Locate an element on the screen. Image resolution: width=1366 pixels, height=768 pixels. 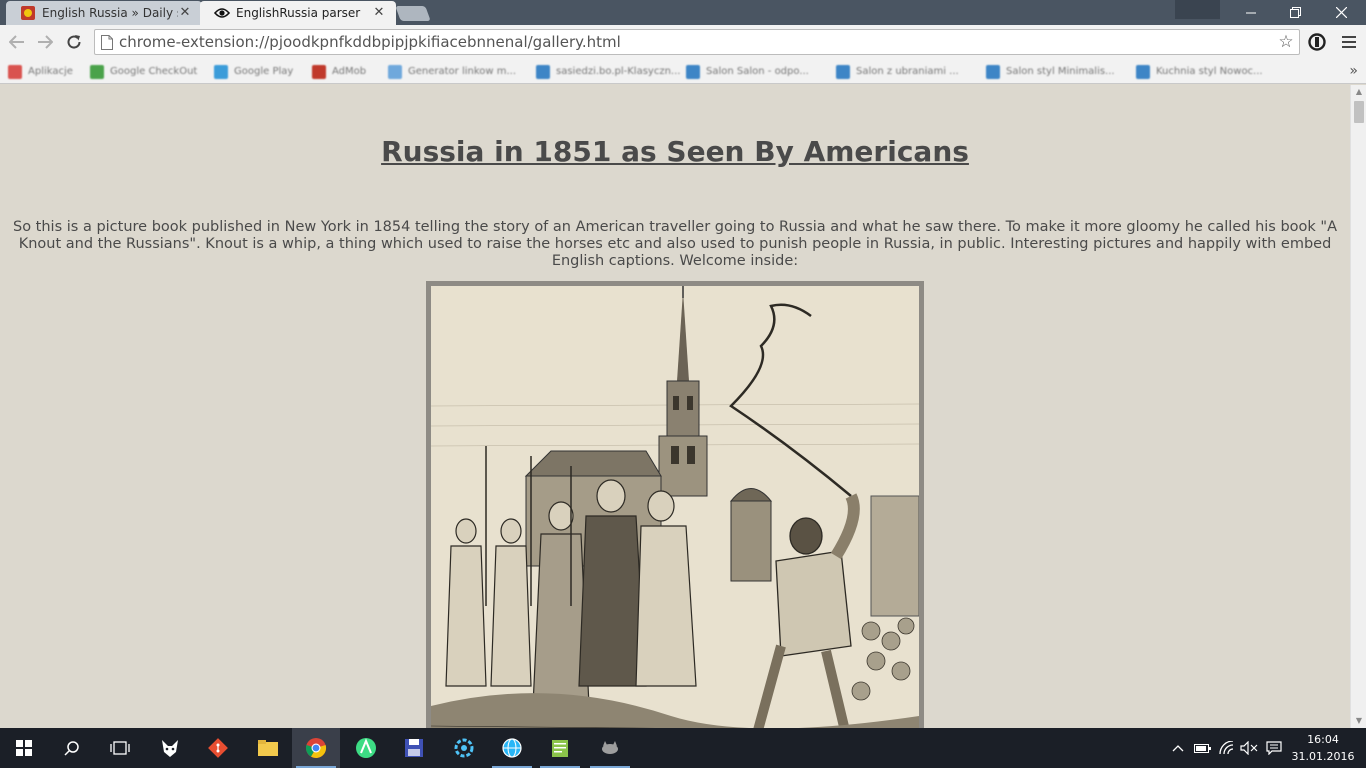
search-icon is located at coordinates (72, 748).